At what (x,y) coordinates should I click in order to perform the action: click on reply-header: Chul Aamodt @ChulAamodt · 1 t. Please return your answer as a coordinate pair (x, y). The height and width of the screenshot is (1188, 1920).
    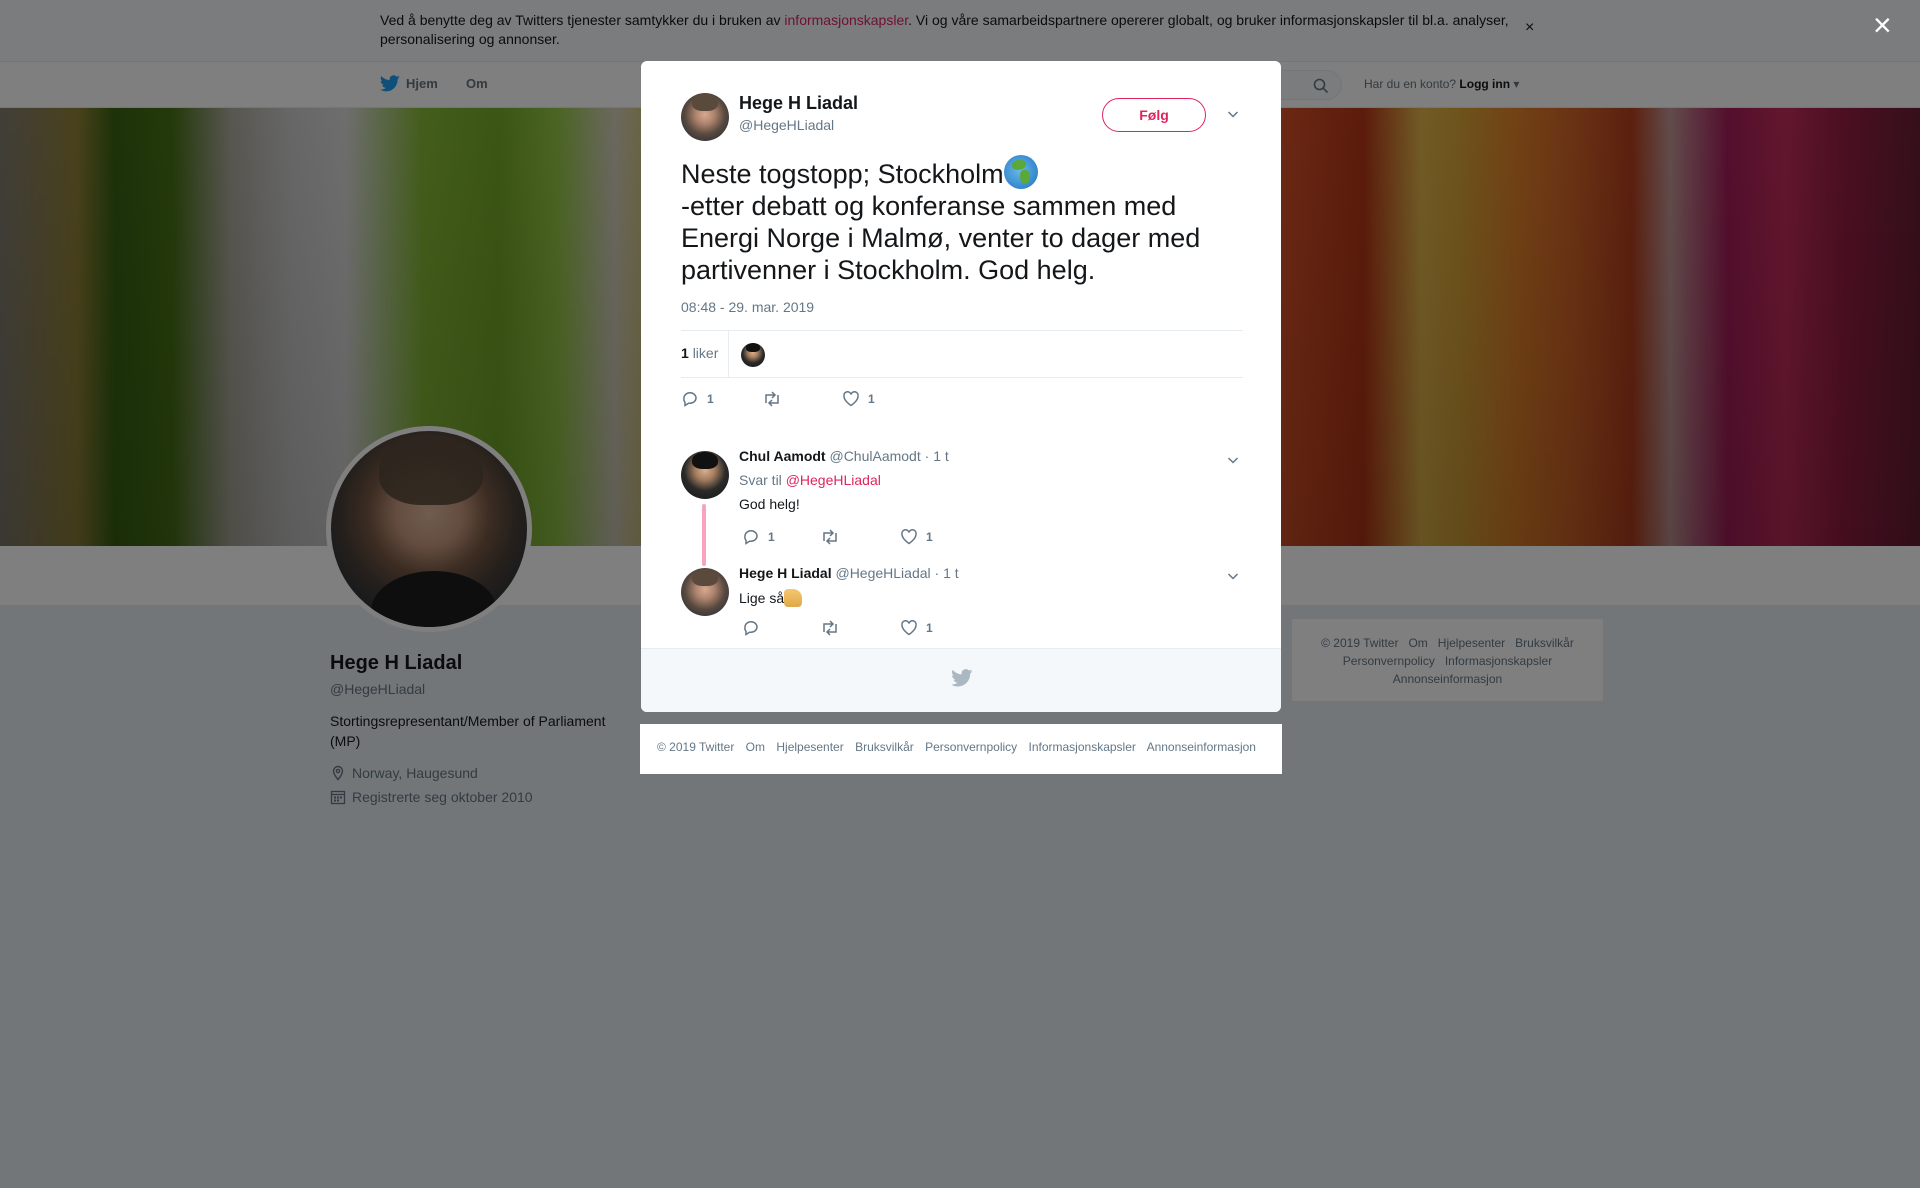
    Looking at the image, I should click on (844, 456).